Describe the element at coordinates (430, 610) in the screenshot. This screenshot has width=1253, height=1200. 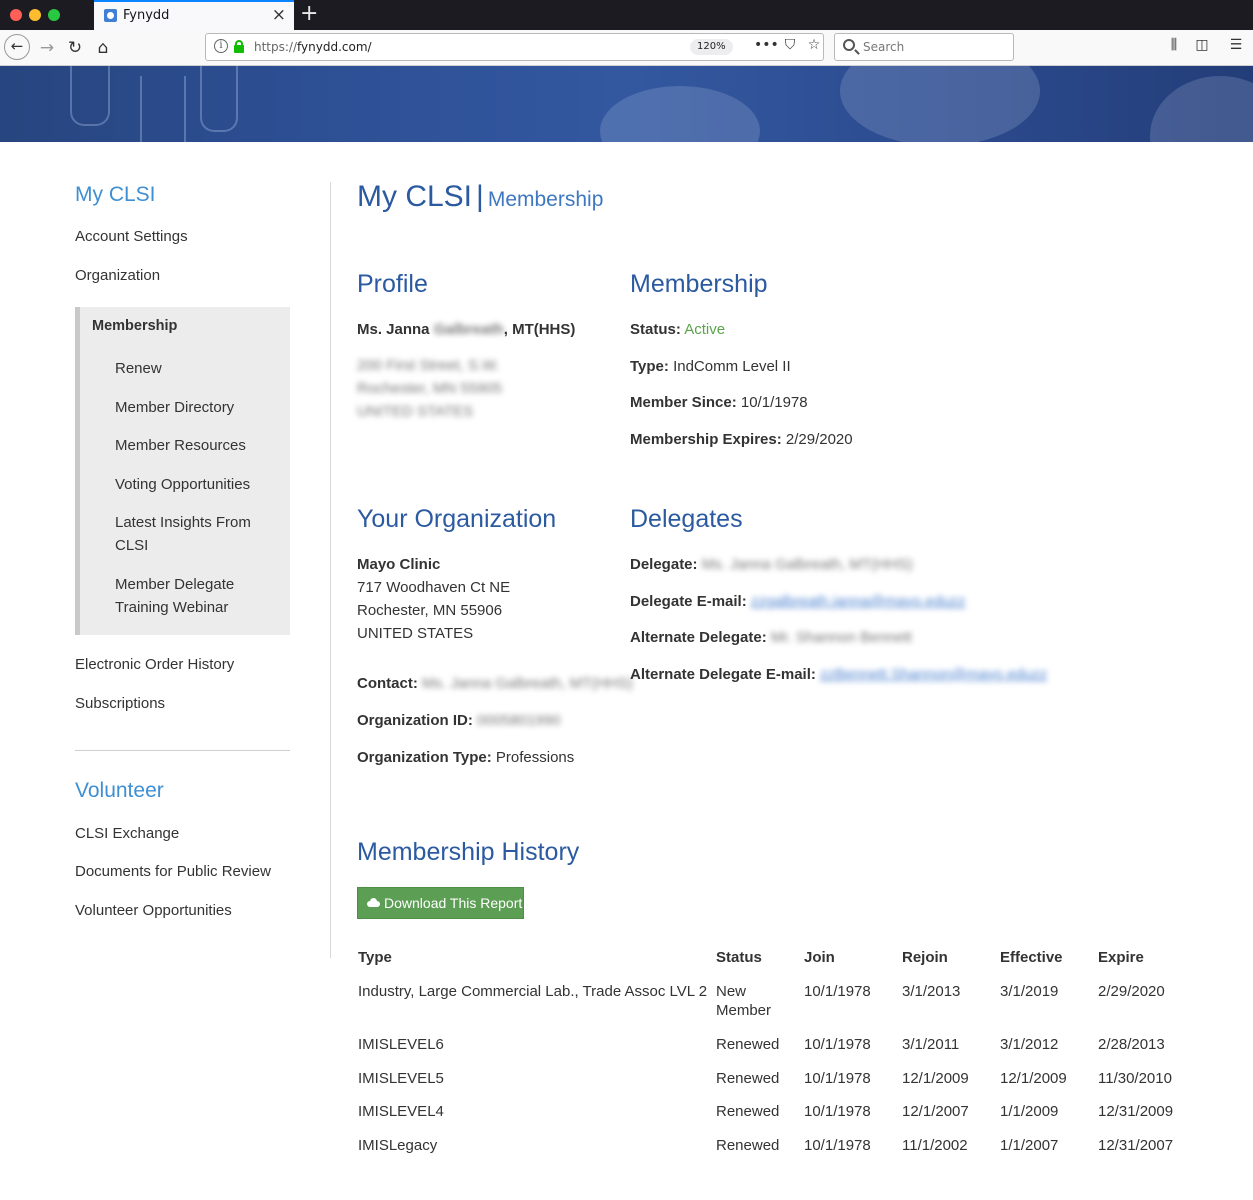
I see `organization-address-line: Rochester, MN 55906` at that location.